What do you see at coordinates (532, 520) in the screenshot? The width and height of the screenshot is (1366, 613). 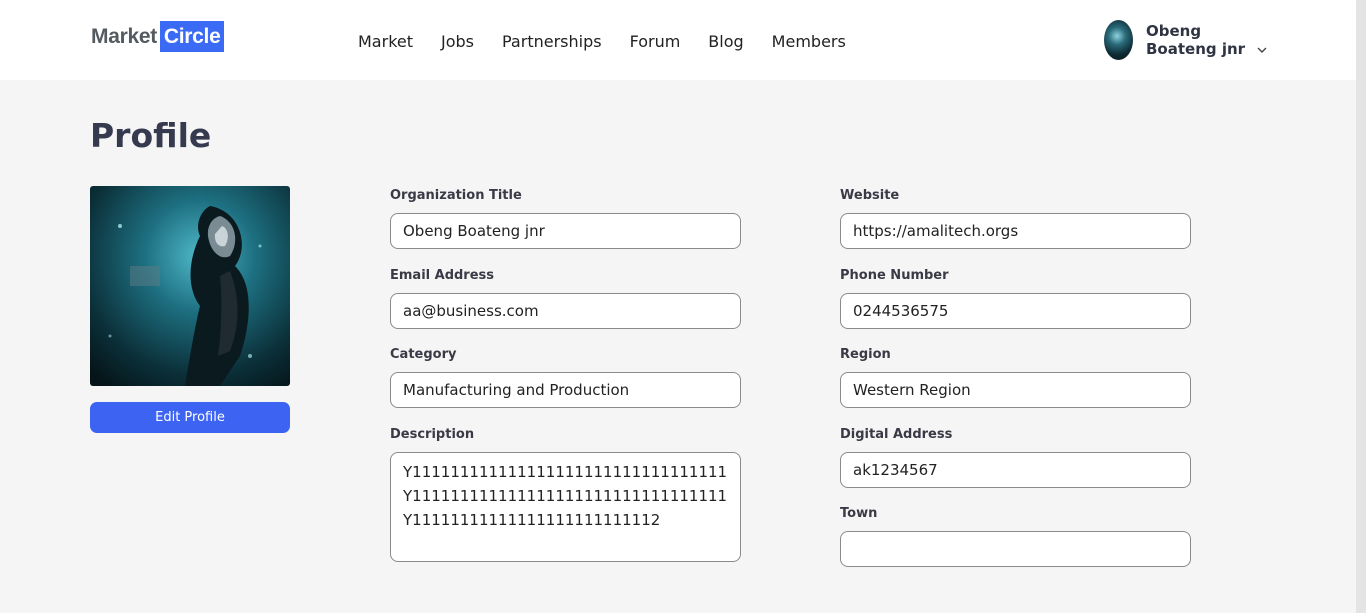 I see `description-line-3: Y11111111111111111111111112` at bounding box center [532, 520].